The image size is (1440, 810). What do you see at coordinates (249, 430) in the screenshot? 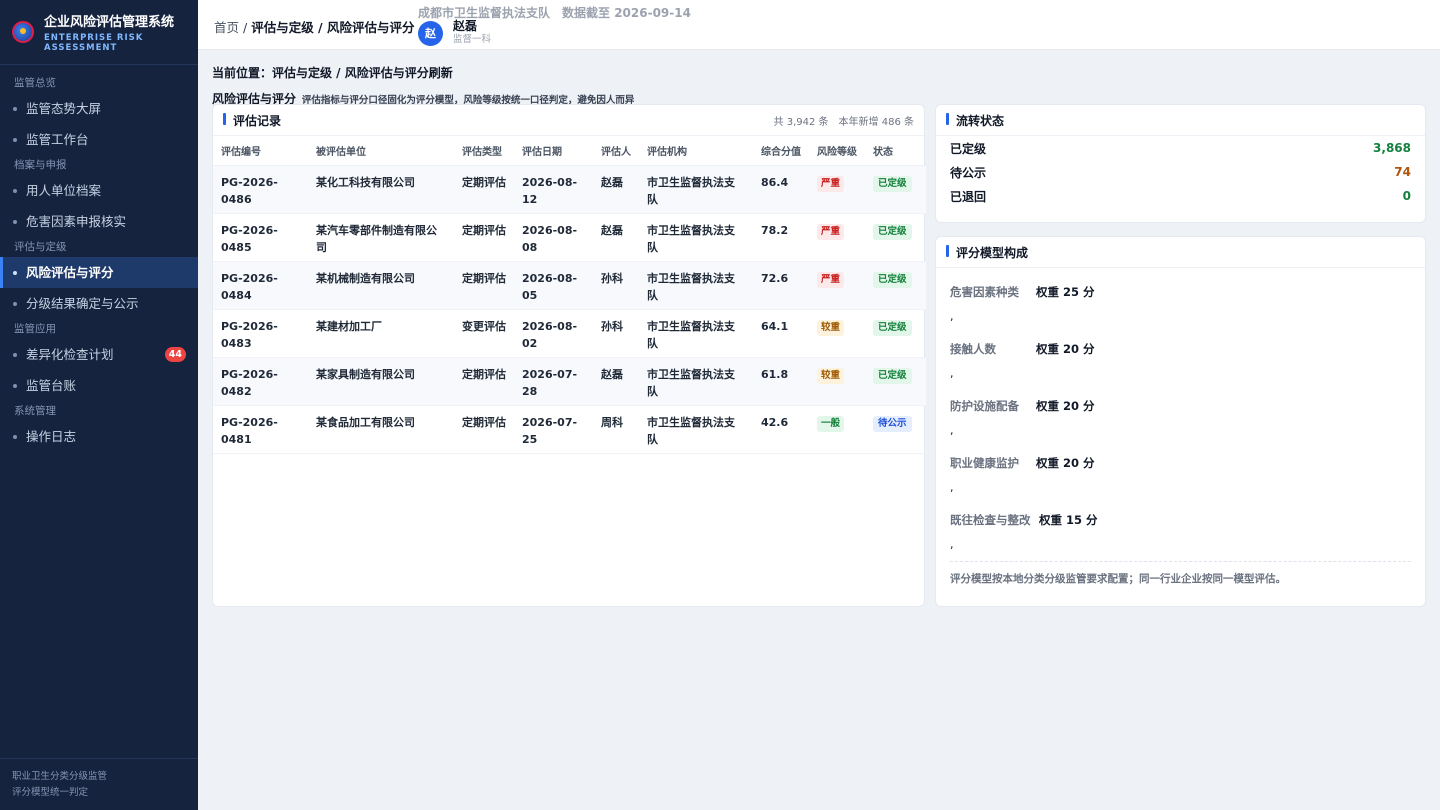
I see `assessment-id: PG-2026-0481` at bounding box center [249, 430].